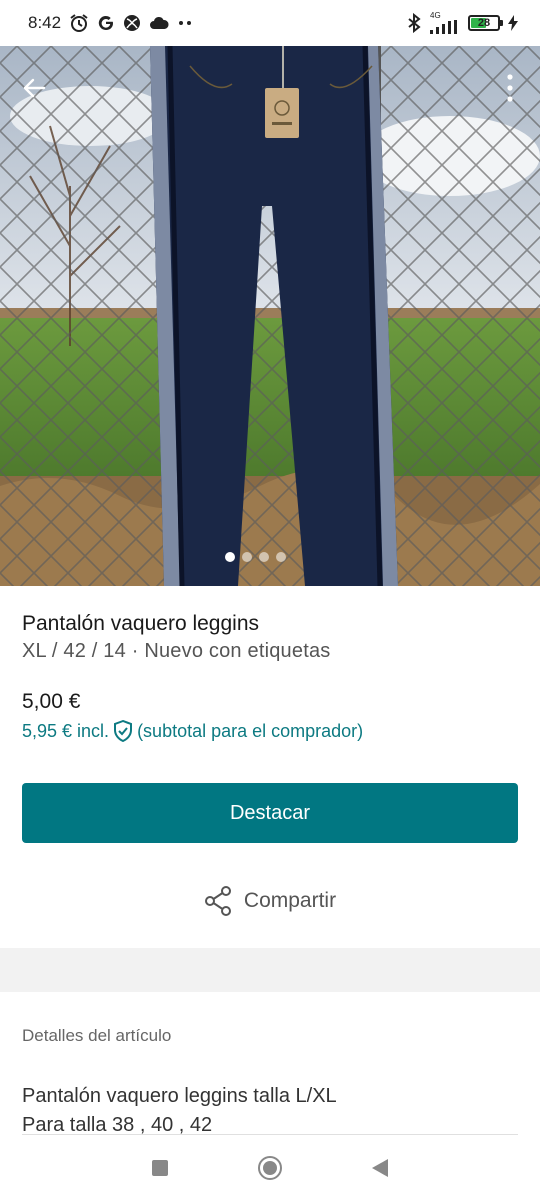  I want to click on xbox-icon, so click(132, 23).